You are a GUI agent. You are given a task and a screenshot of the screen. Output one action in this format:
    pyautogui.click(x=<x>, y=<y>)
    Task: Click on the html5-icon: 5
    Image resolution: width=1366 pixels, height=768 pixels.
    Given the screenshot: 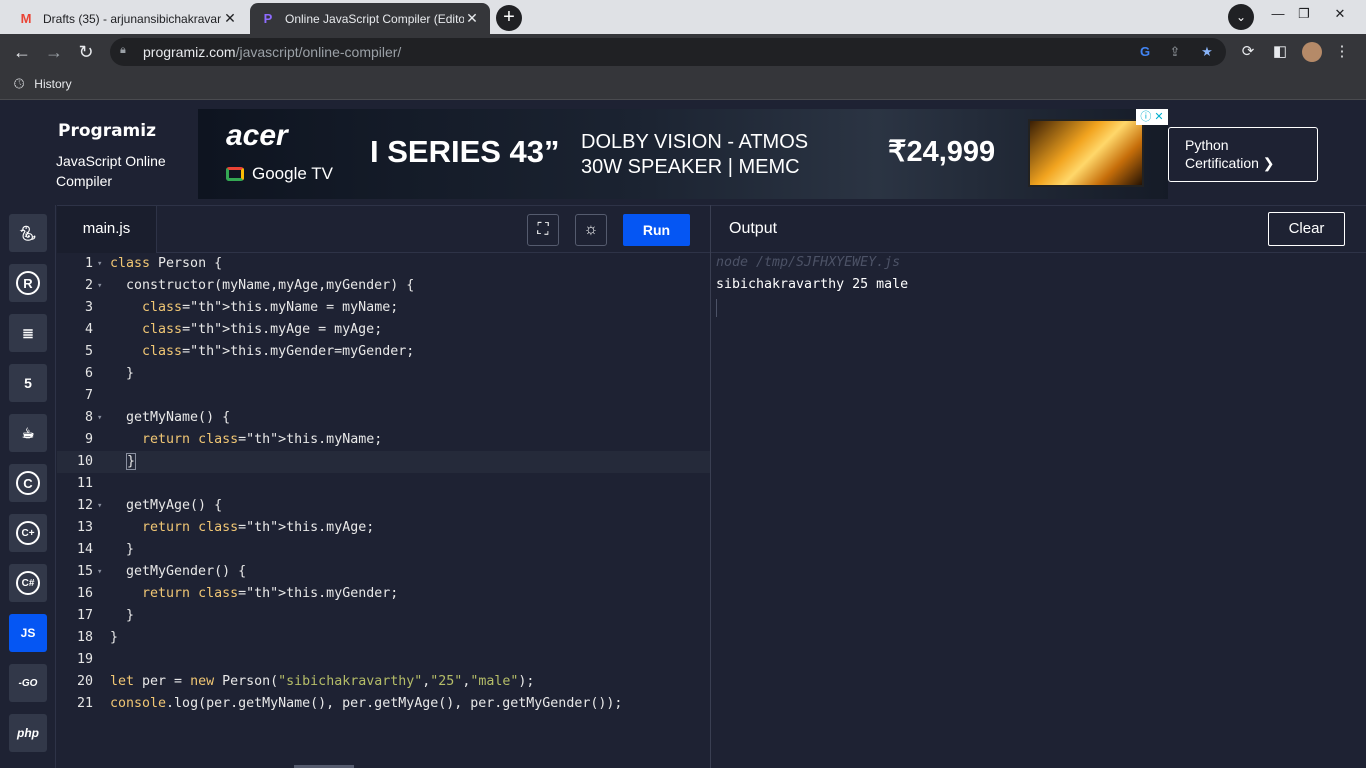 What is the action you would take?
    pyautogui.click(x=28, y=383)
    